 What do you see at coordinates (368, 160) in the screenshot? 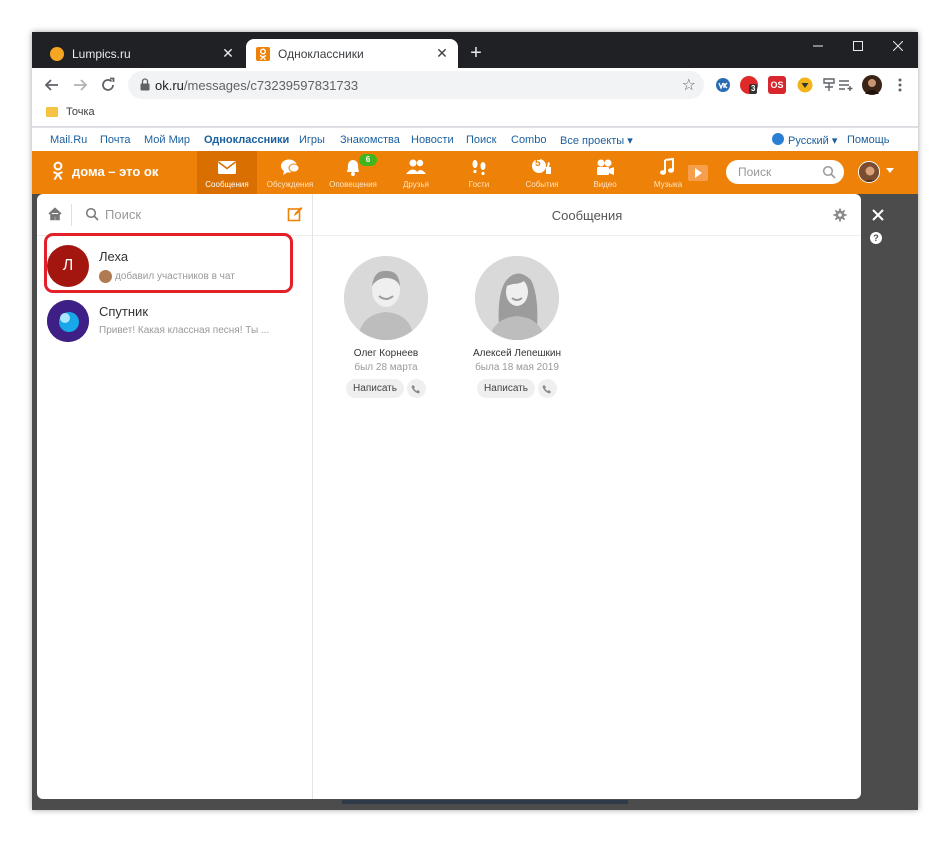
I see `notifications-badge: 6` at bounding box center [368, 160].